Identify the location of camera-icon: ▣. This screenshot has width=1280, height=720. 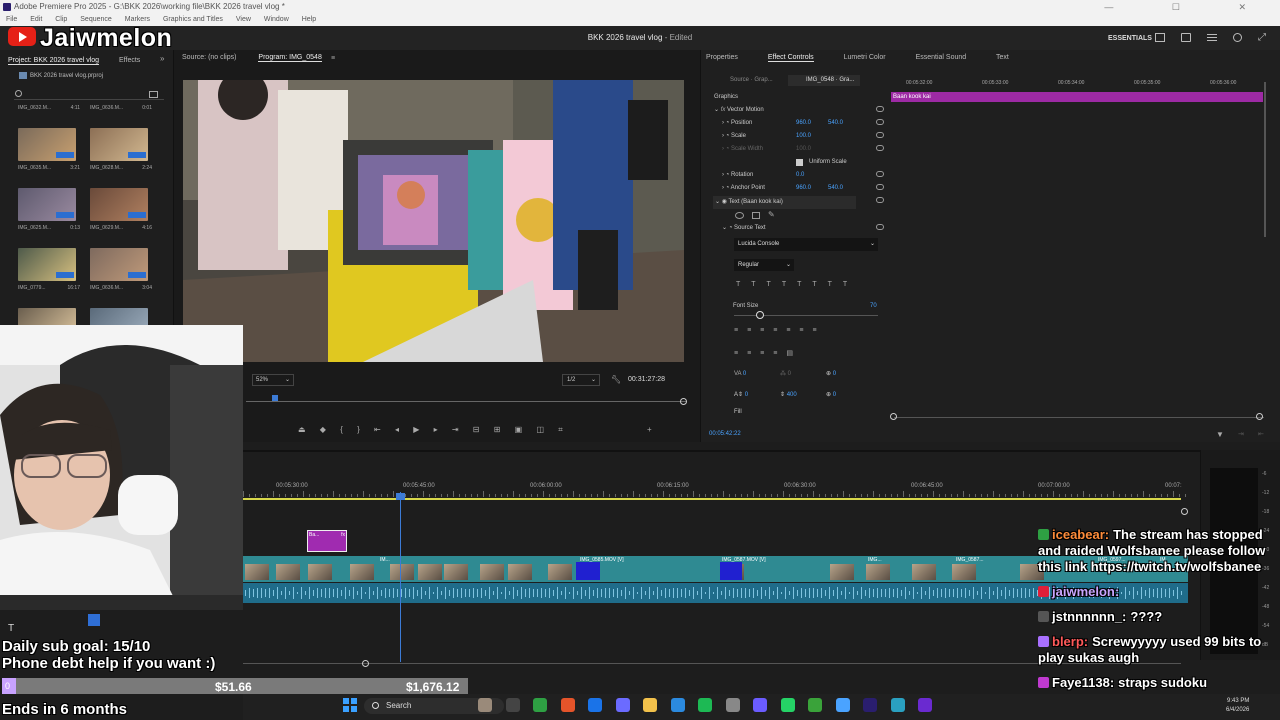
(519, 429).